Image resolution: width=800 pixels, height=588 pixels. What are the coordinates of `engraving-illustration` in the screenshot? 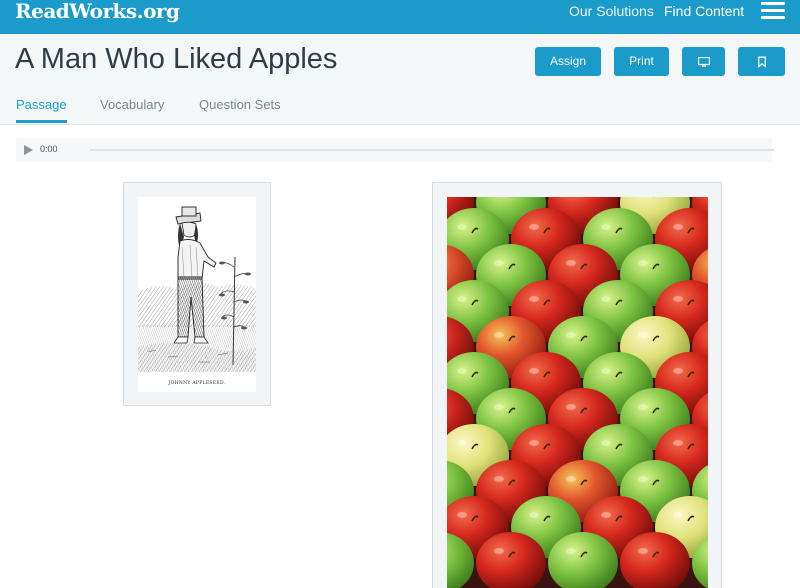 It's located at (197, 287).